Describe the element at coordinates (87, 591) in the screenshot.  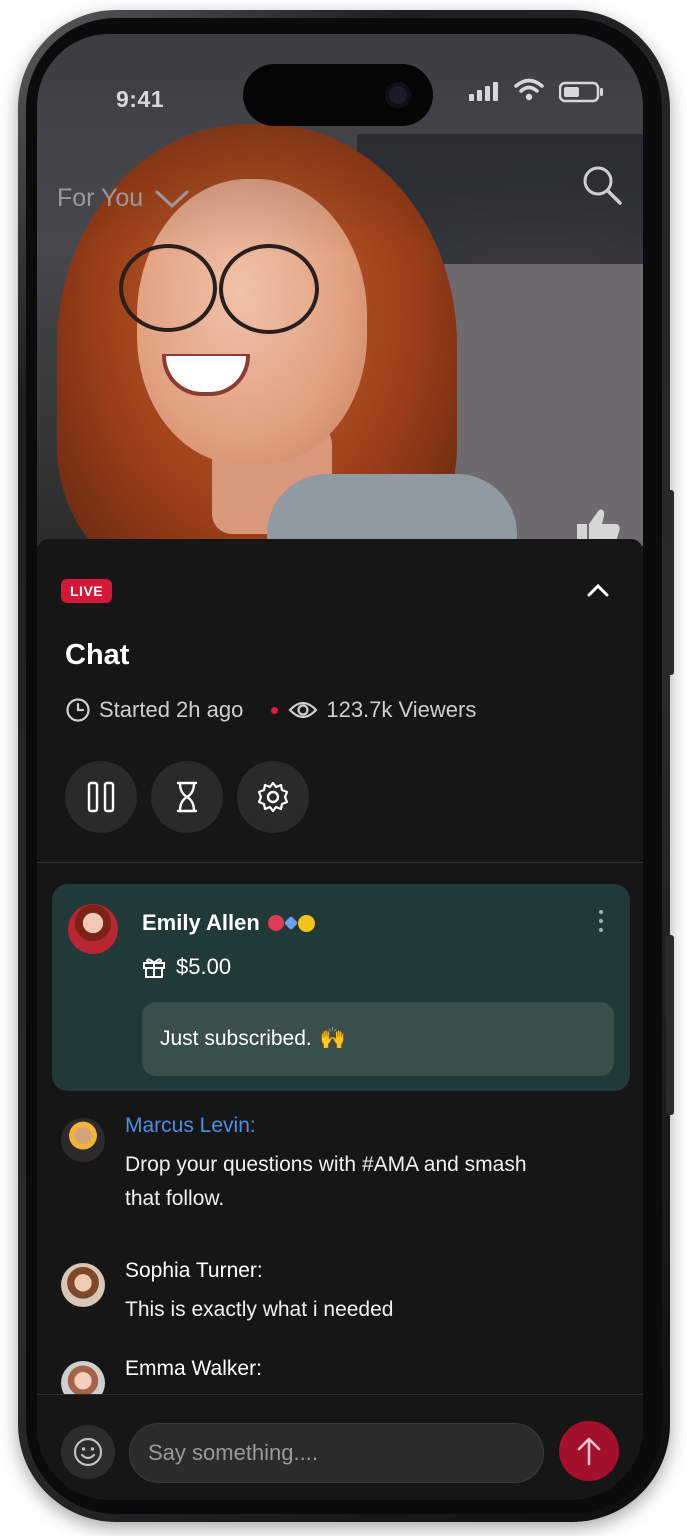
I see `live-badge: LIVE` at that location.